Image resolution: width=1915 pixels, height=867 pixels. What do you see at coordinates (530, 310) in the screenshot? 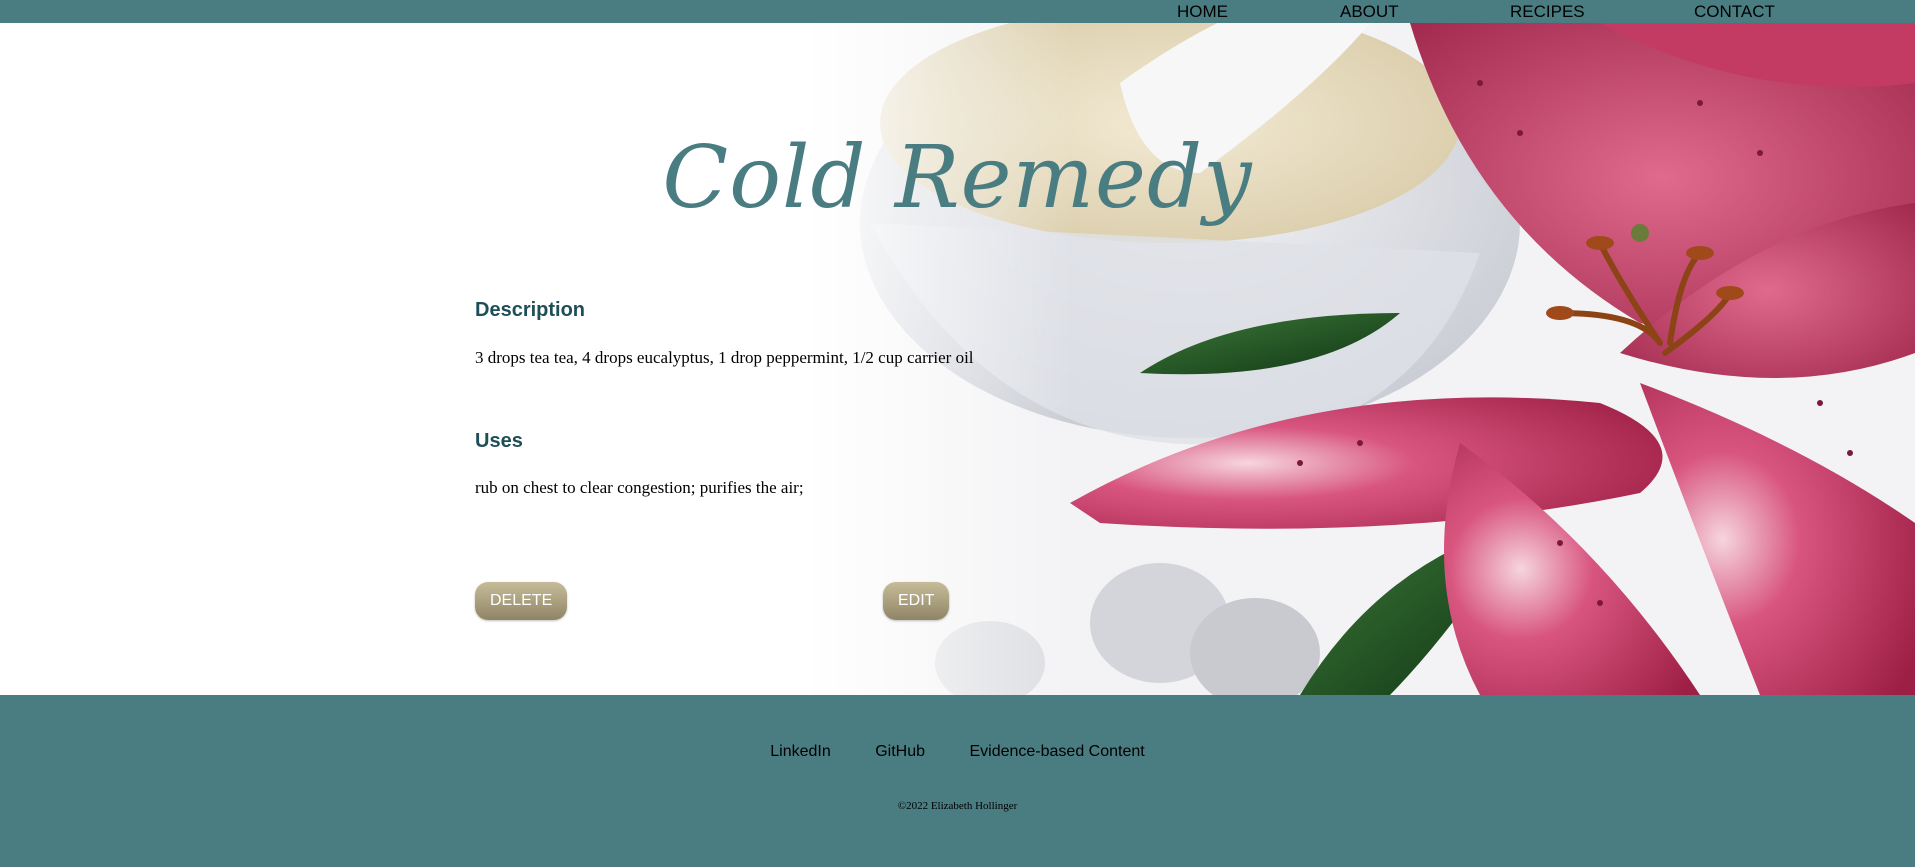
I see `description-heading: Description` at bounding box center [530, 310].